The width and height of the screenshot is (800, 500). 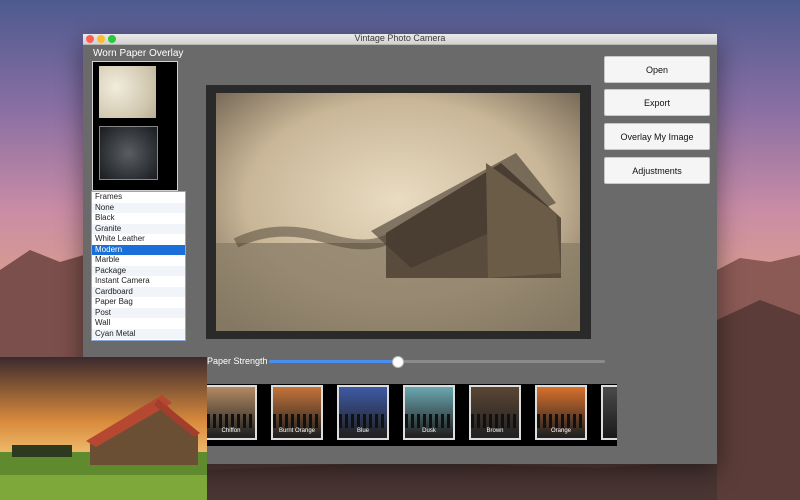 I want to click on window-title: Vintage Photo Camera, so click(x=400, y=38).